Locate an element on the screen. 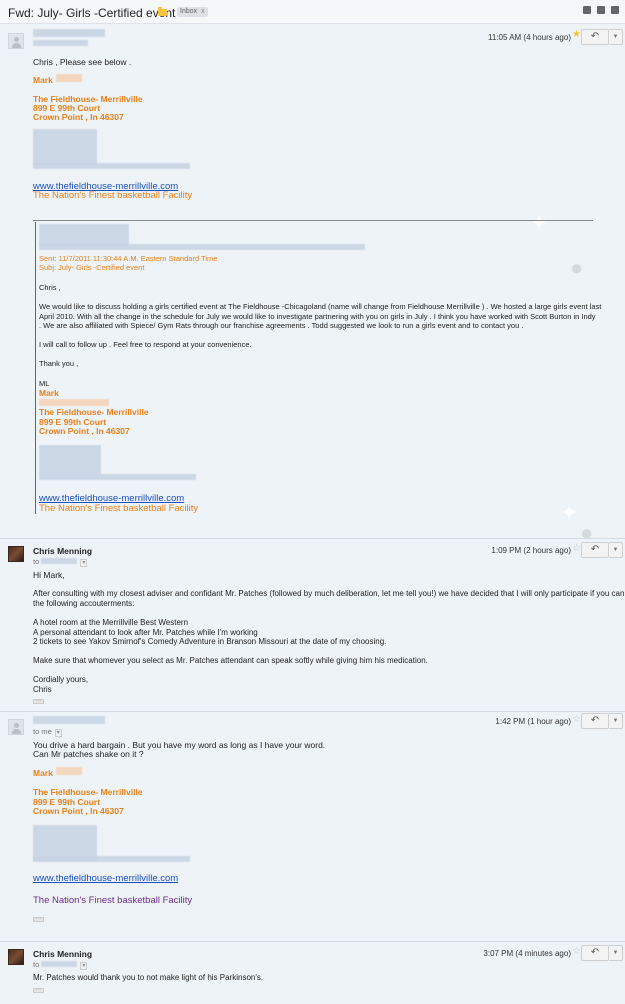 This screenshot has height=1004, width=625. body-line: Chris , Please see below . is located at coordinates (82, 62).